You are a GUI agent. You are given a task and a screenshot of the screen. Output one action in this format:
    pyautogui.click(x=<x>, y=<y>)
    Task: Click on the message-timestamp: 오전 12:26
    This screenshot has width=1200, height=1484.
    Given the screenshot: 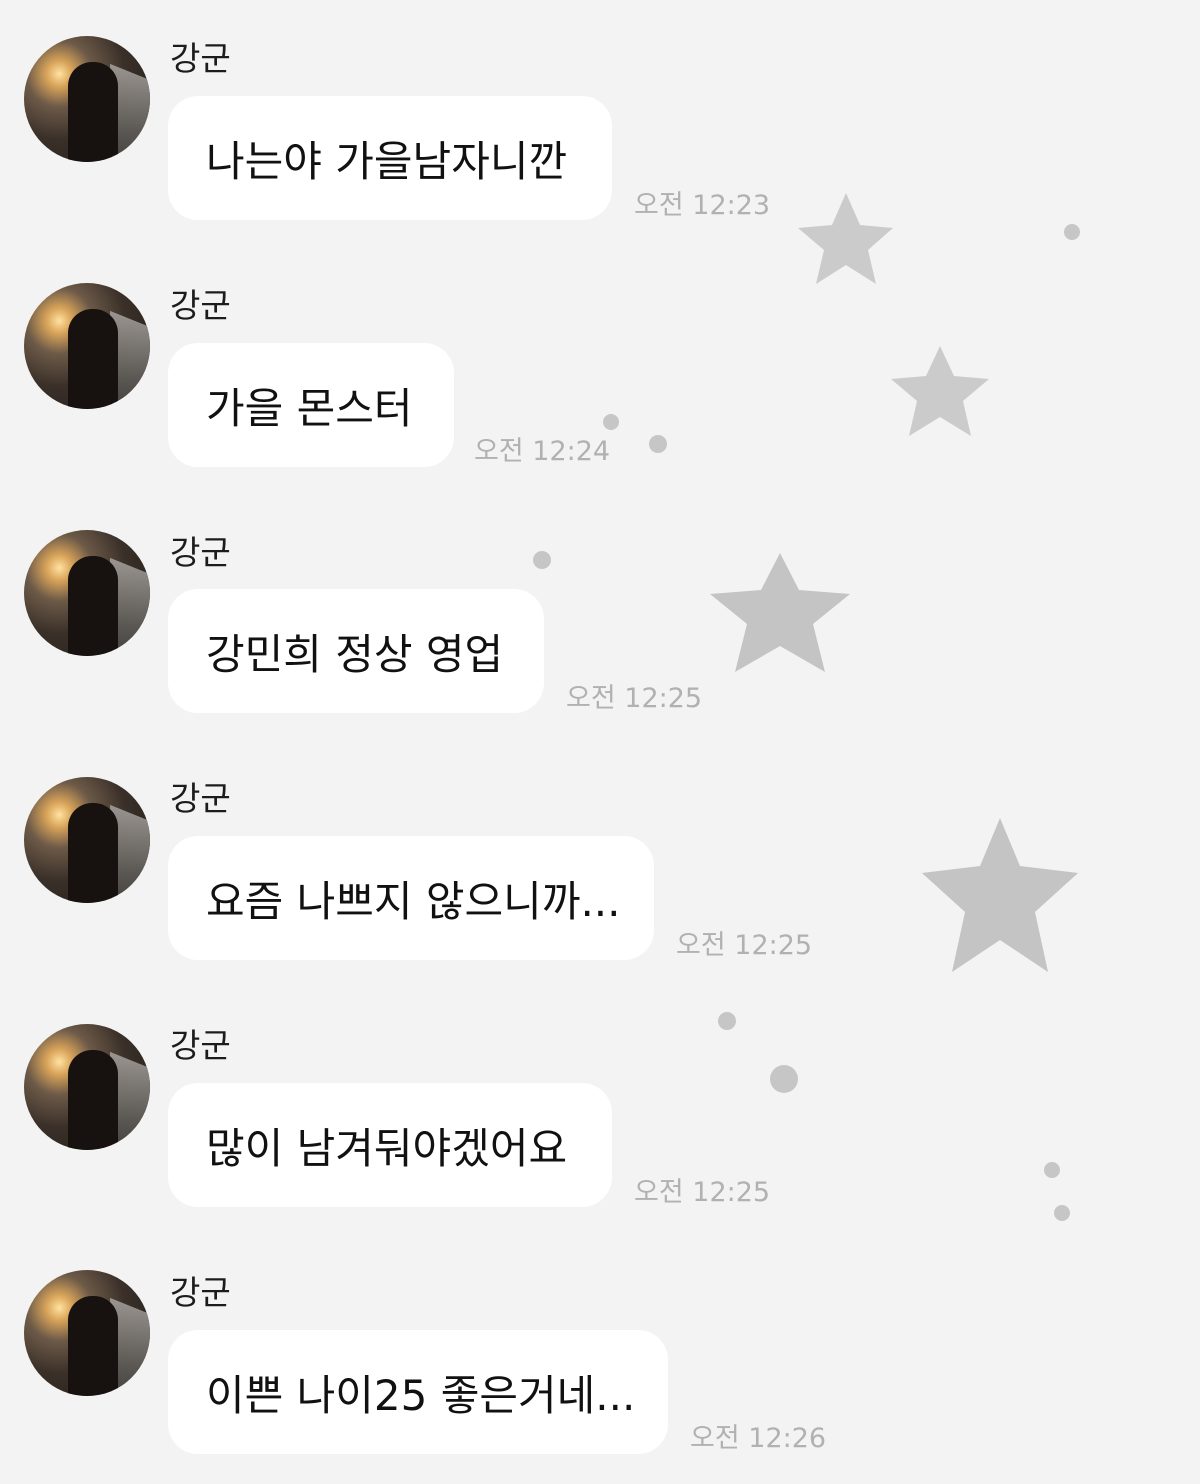 What is the action you would take?
    pyautogui.click(x=758, y=1438)
    